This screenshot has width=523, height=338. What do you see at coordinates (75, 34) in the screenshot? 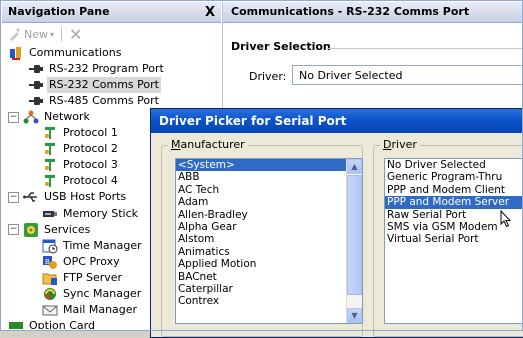
I see `delete-icon: ✕` at bounding box center [75, 34].